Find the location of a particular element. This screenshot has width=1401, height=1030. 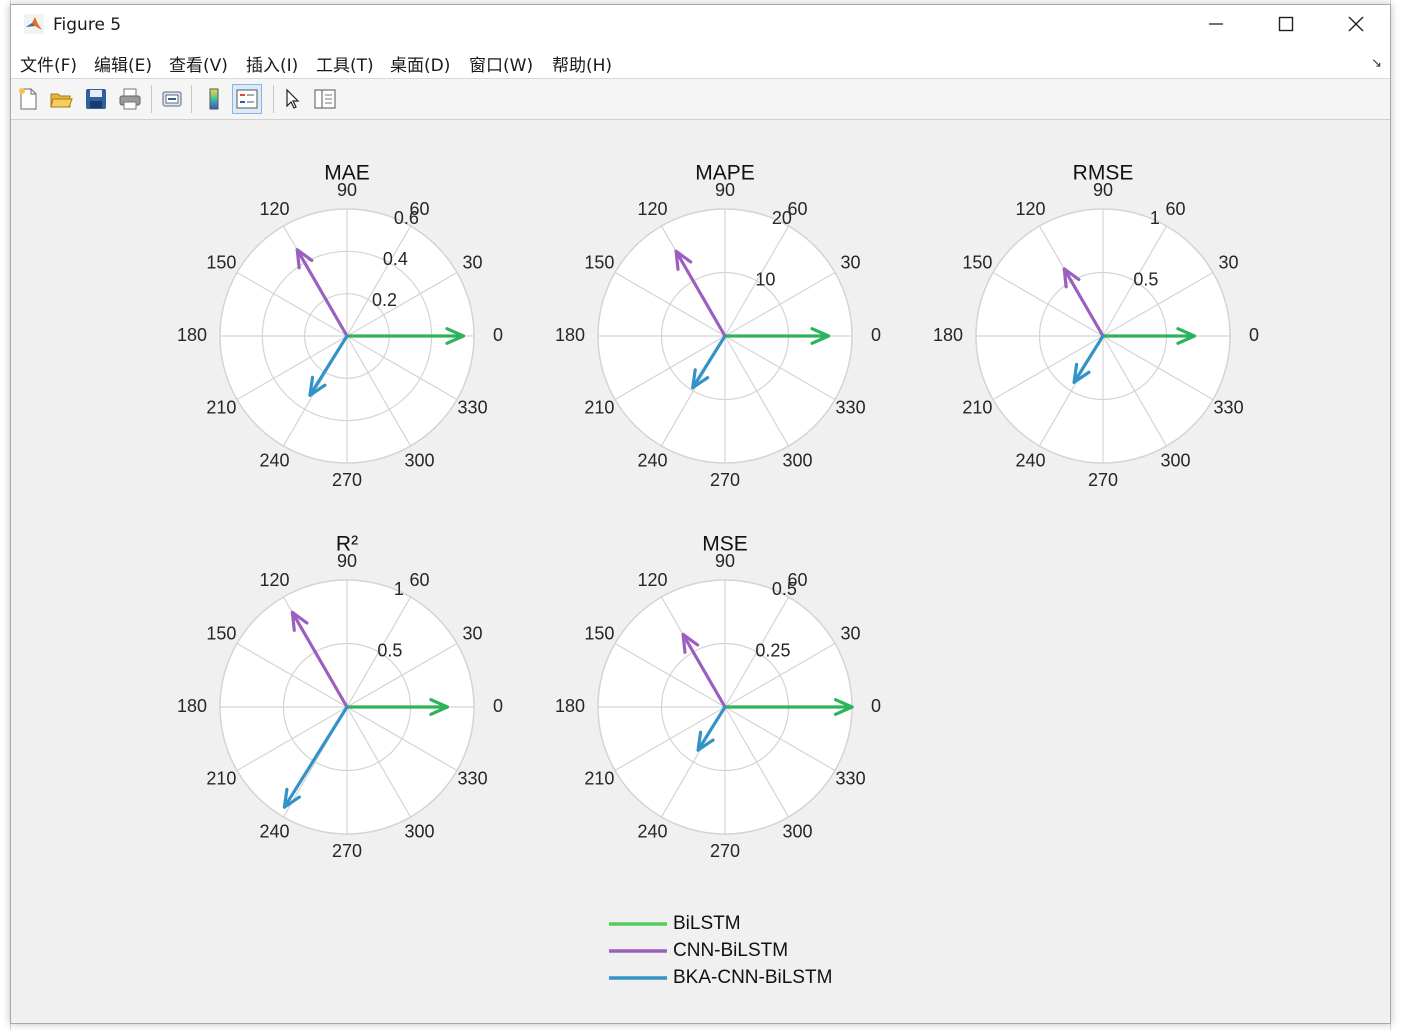

maximize-icon is located at coordinates (1286, 24).